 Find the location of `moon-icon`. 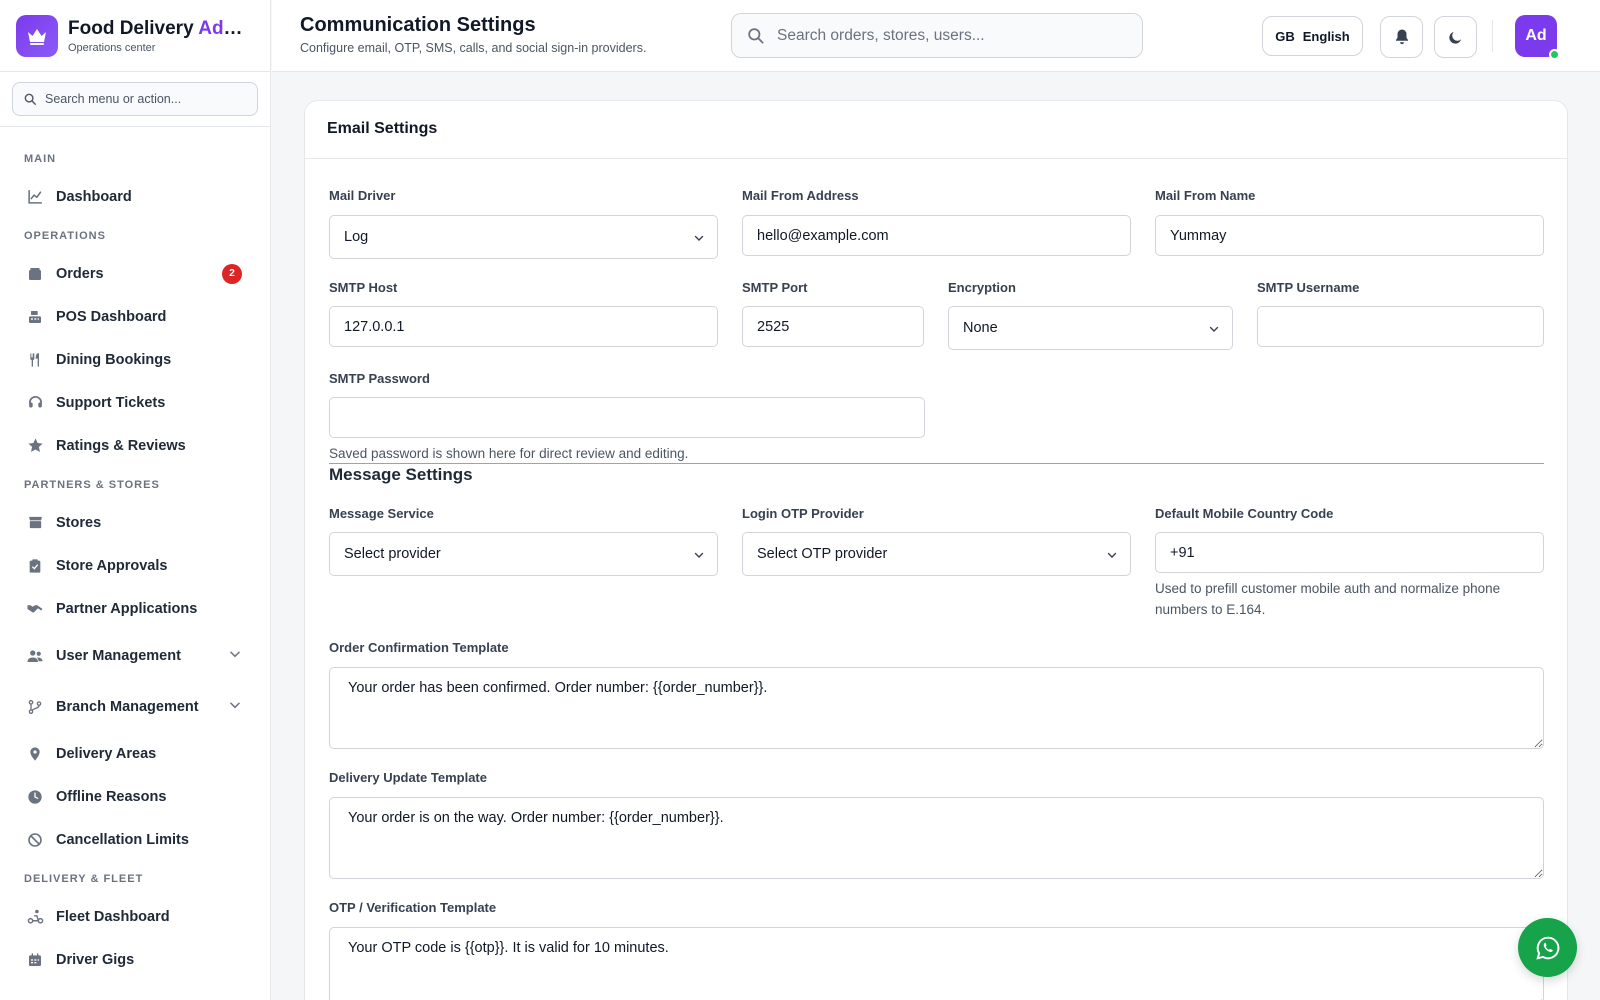

moon-icon is located at coordinates (1455, 37).